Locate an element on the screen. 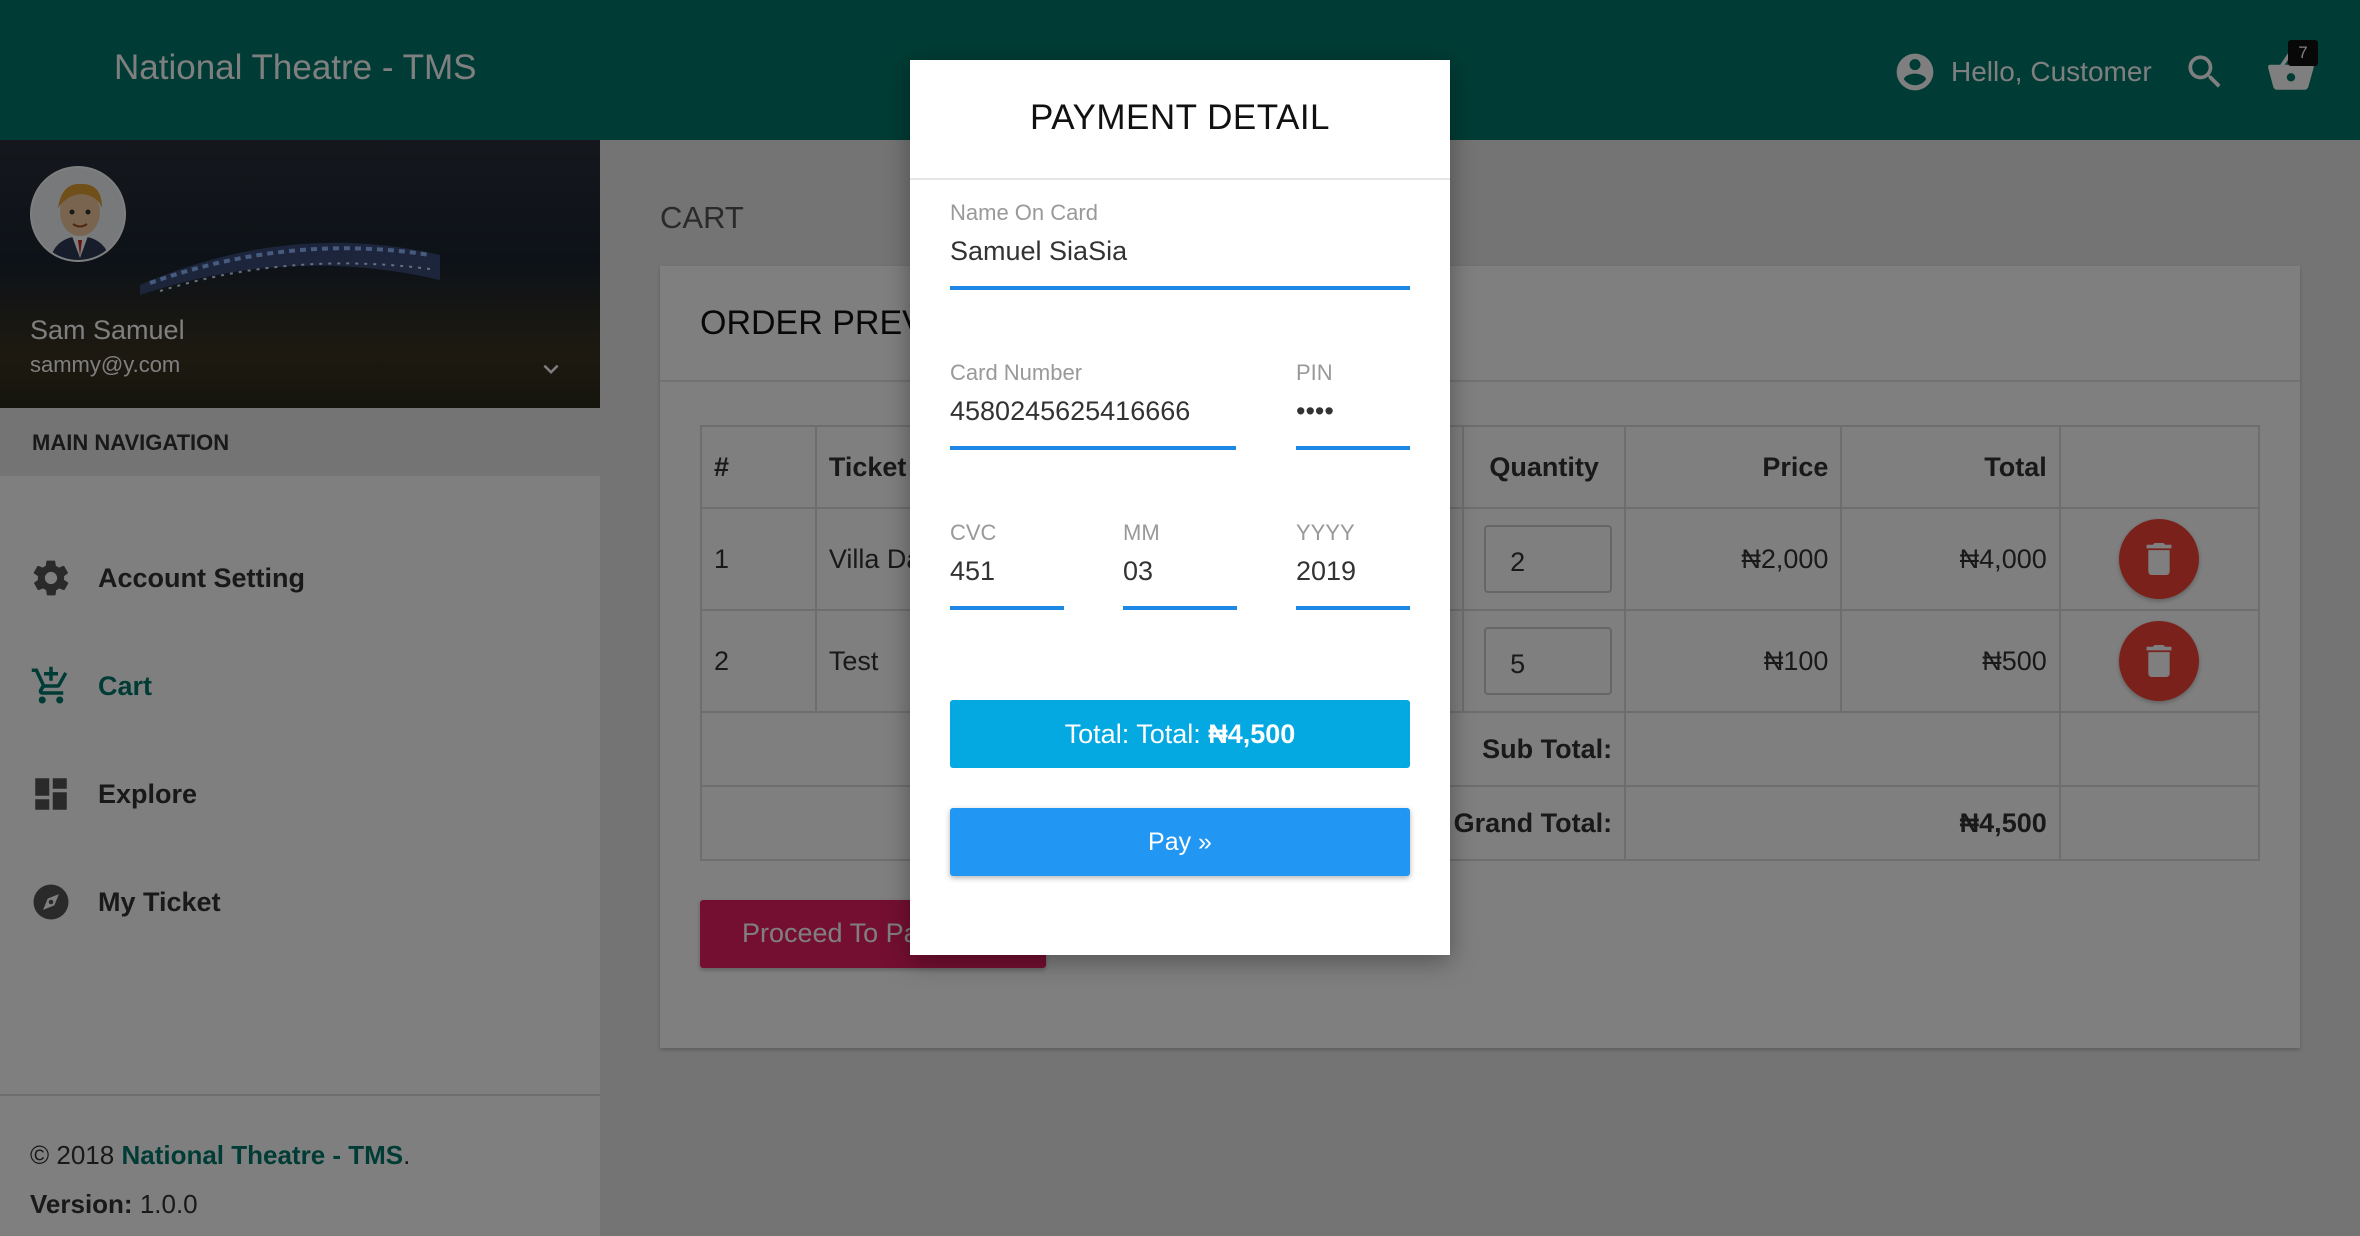 The width and height of the screenshot is (2360, 1236). expiry-year-label: YYYY is located at coordinates (1325, 532).